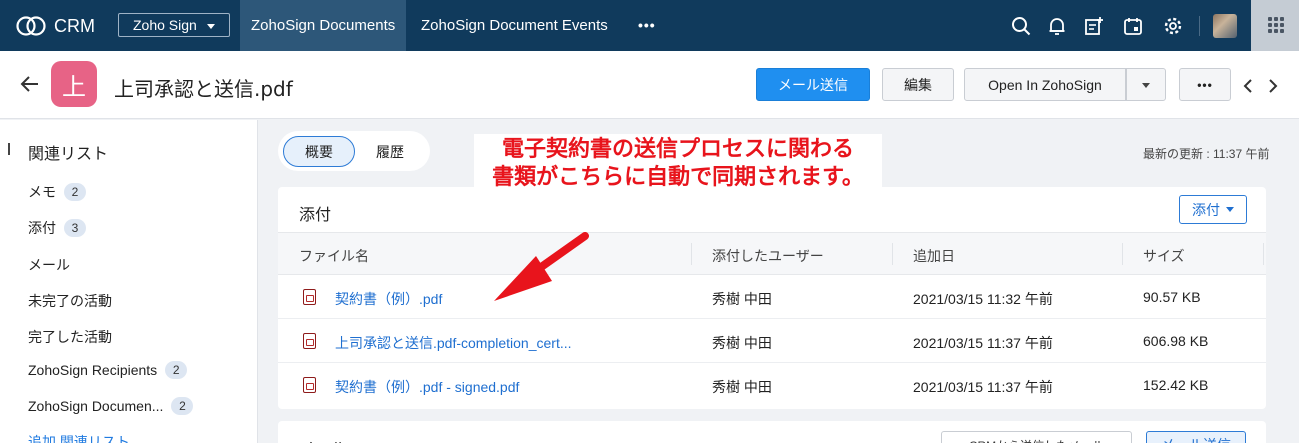 Image resolution: width=1299 pixels, height=443 pixels. I want to click on edit-button: 編集, so click(918, 84).